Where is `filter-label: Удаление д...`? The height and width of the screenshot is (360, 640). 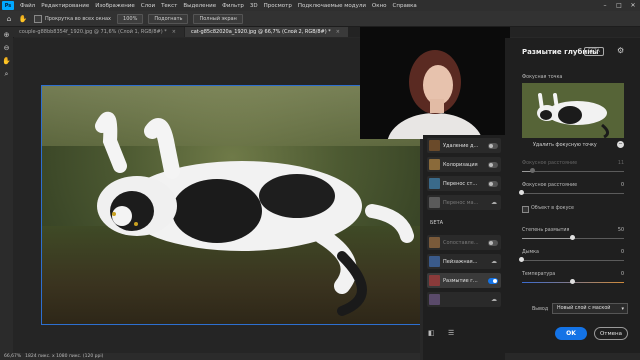
filter-label: Удаление д... is located at coordinates (461, 145).